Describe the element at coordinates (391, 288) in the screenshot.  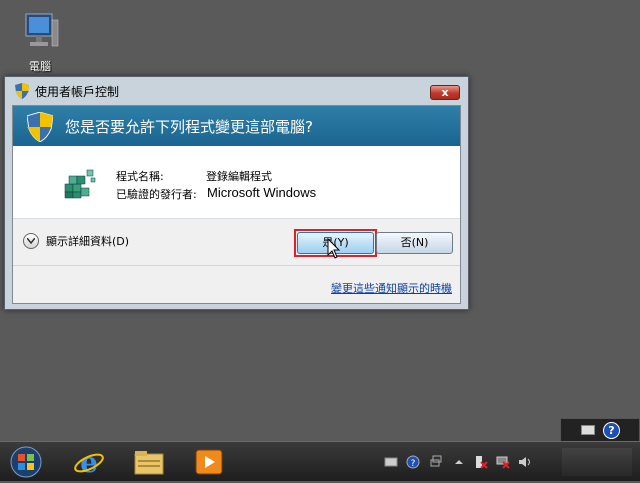
I see `change-notification-link: 變更這些通知顯示的時機` at that location.